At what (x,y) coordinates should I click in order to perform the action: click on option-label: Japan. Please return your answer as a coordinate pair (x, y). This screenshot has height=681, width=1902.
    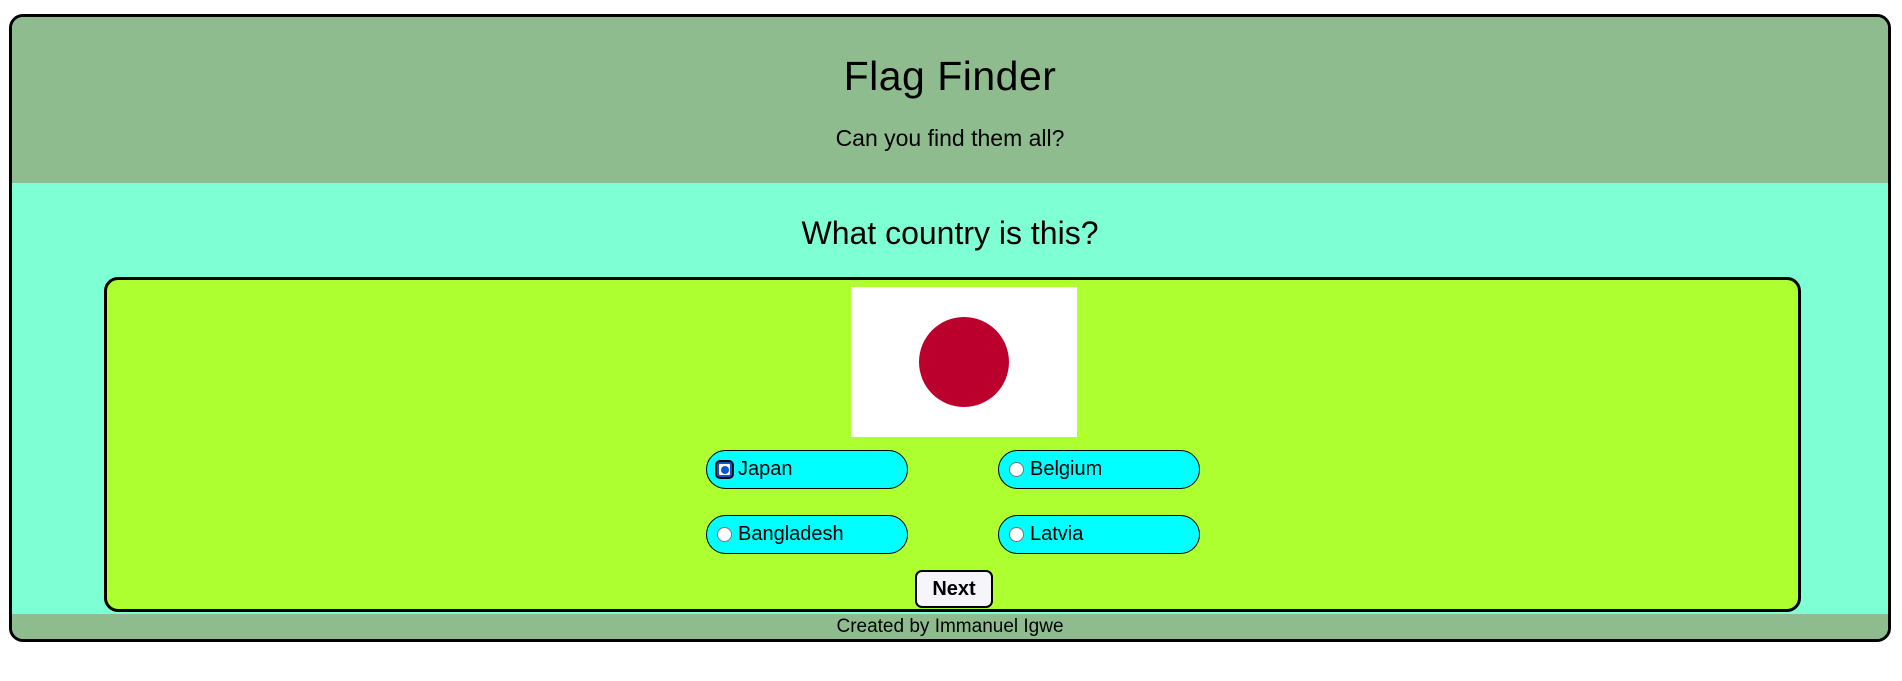
    Looking at the image, I should click on (765, 469).